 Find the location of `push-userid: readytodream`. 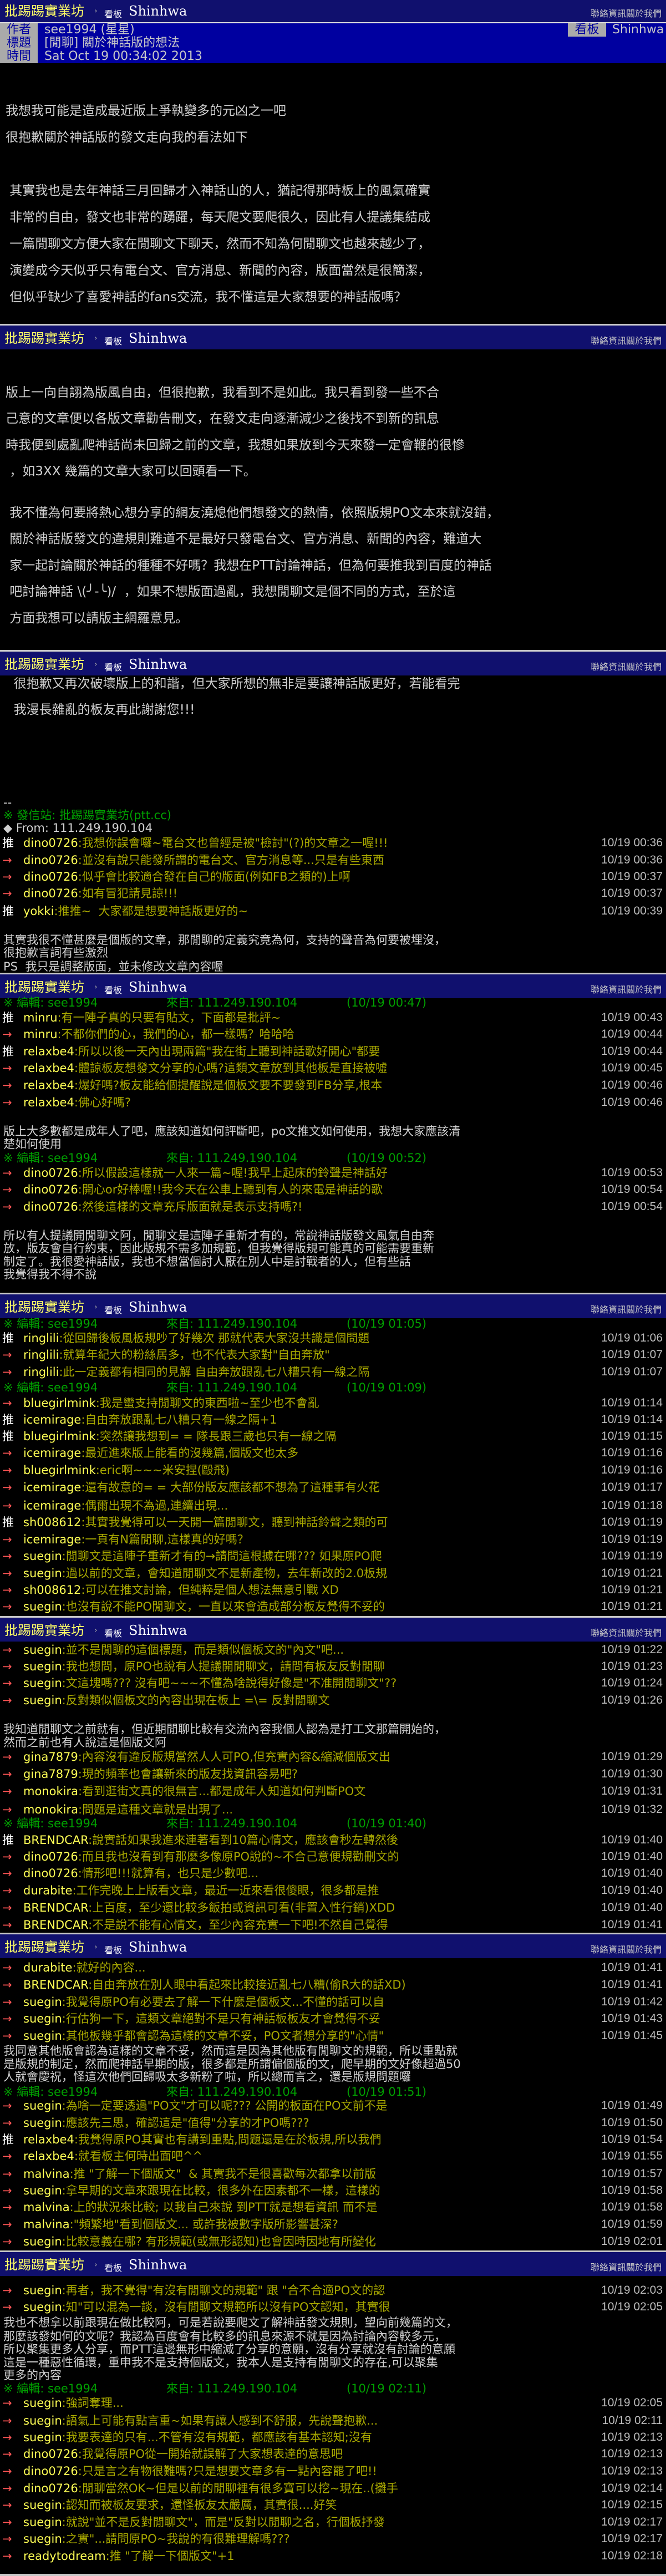

push-userid: readytodream is located at coordinates (64, 2556).